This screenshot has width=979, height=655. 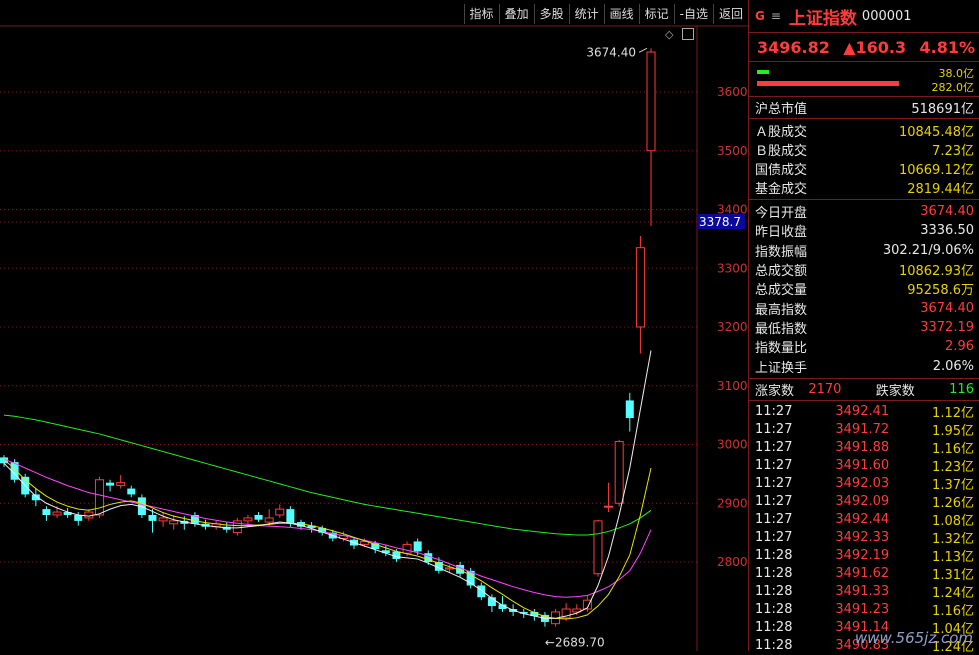 What do you see at coordinates (862, 574) in the screenshot?
I see `trade-price: 3491.62` at bounding box center [862, 574].